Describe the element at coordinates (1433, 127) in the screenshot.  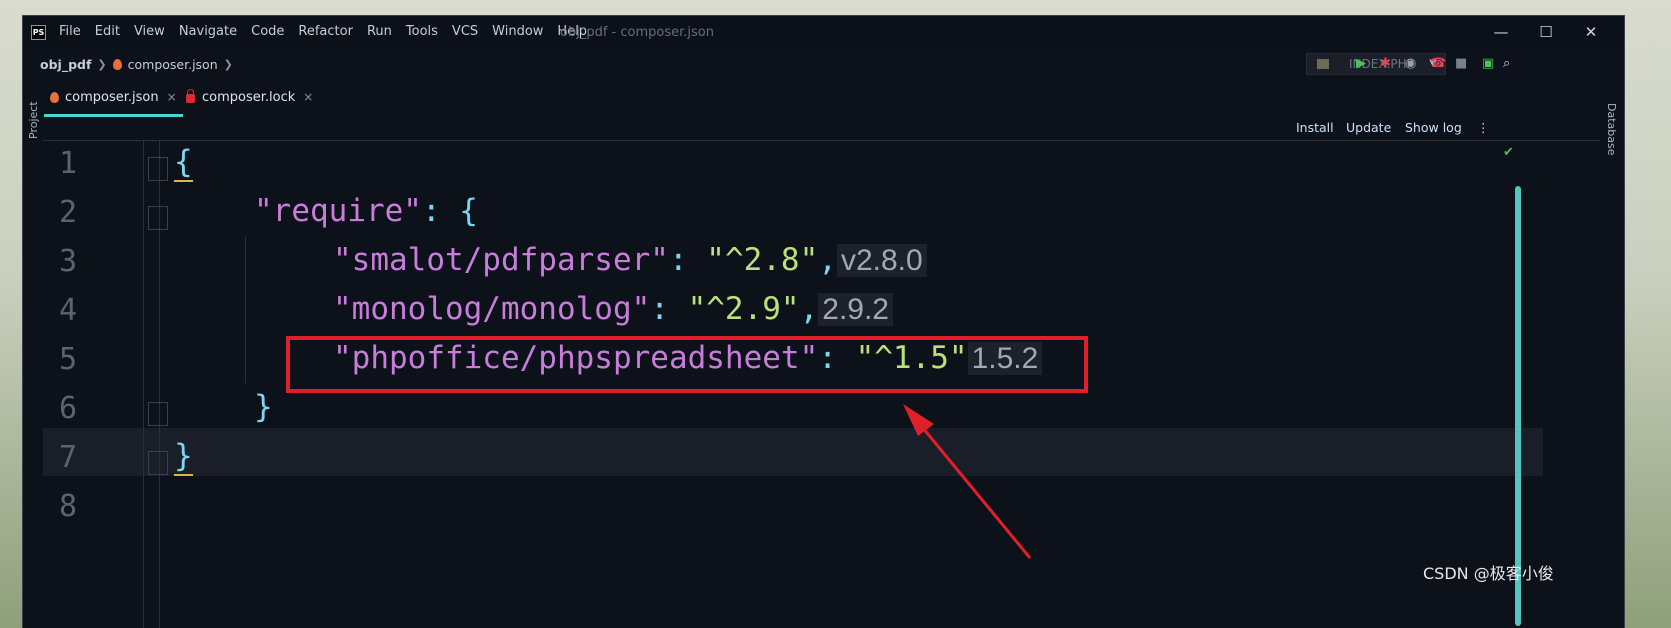
I see `show-log-link: Show log` at that location.